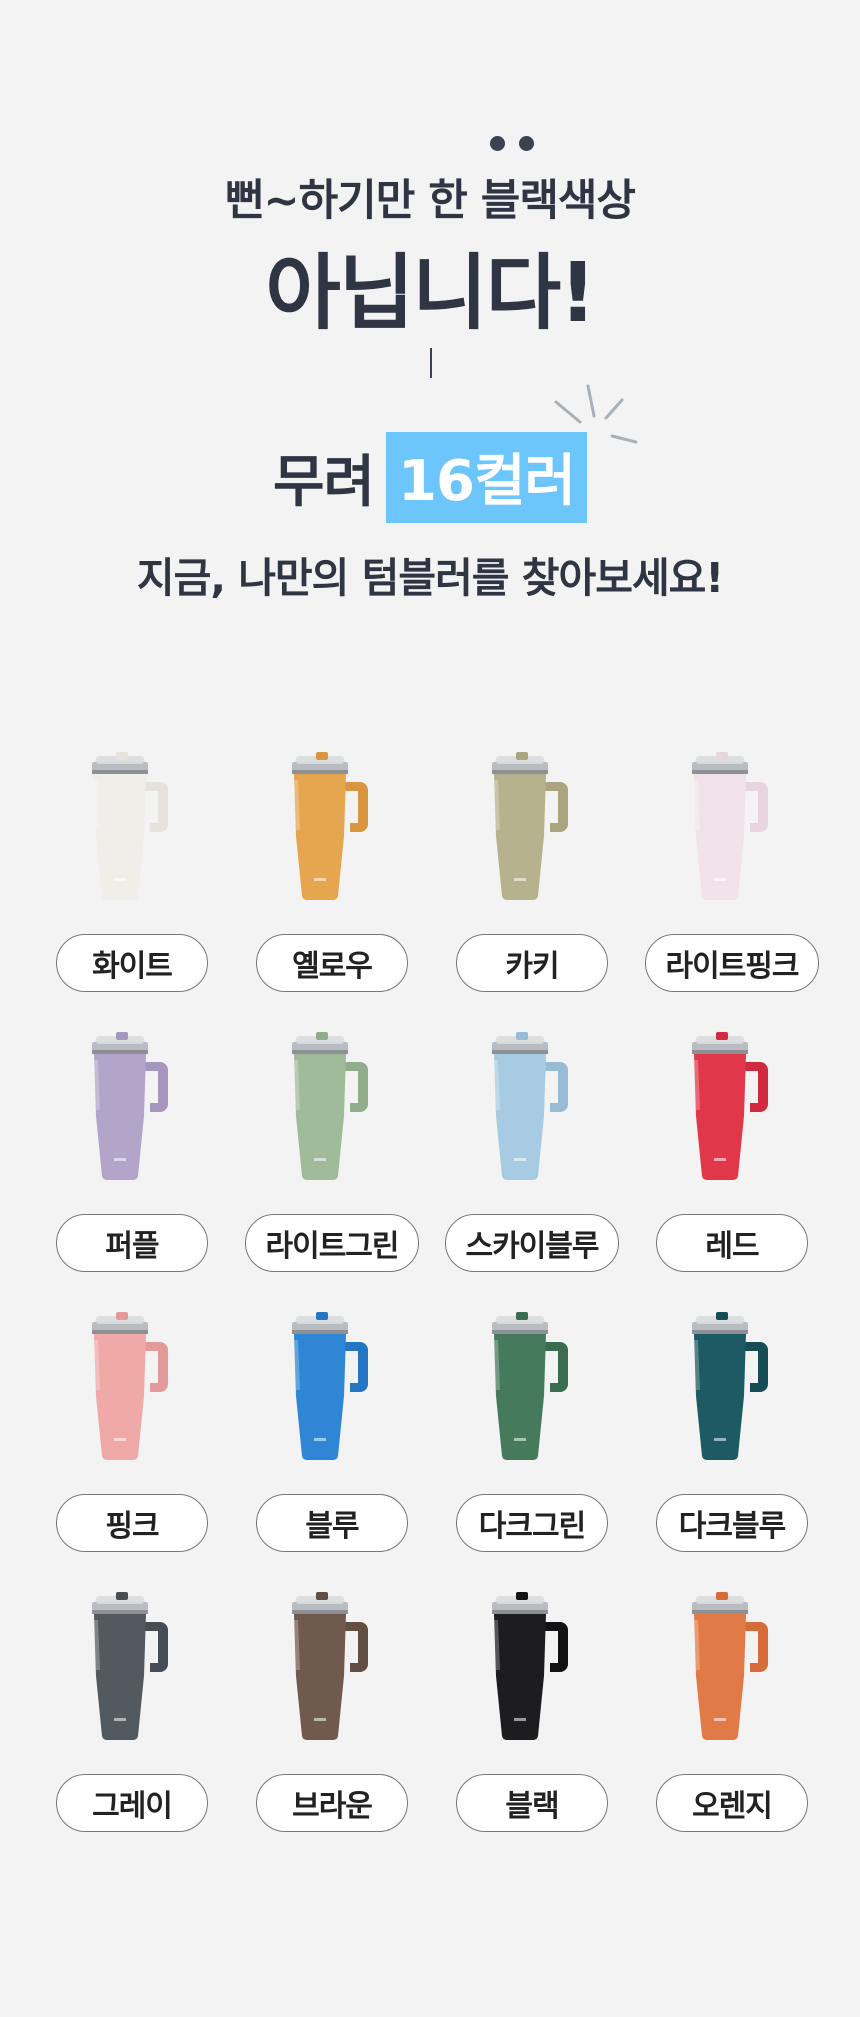 The image size is (860, 2017). What do you see at coordinates (487, 477) in the screenshot?
I see `color-count-highlight: 16컬러` at bounding box center [487, 477].